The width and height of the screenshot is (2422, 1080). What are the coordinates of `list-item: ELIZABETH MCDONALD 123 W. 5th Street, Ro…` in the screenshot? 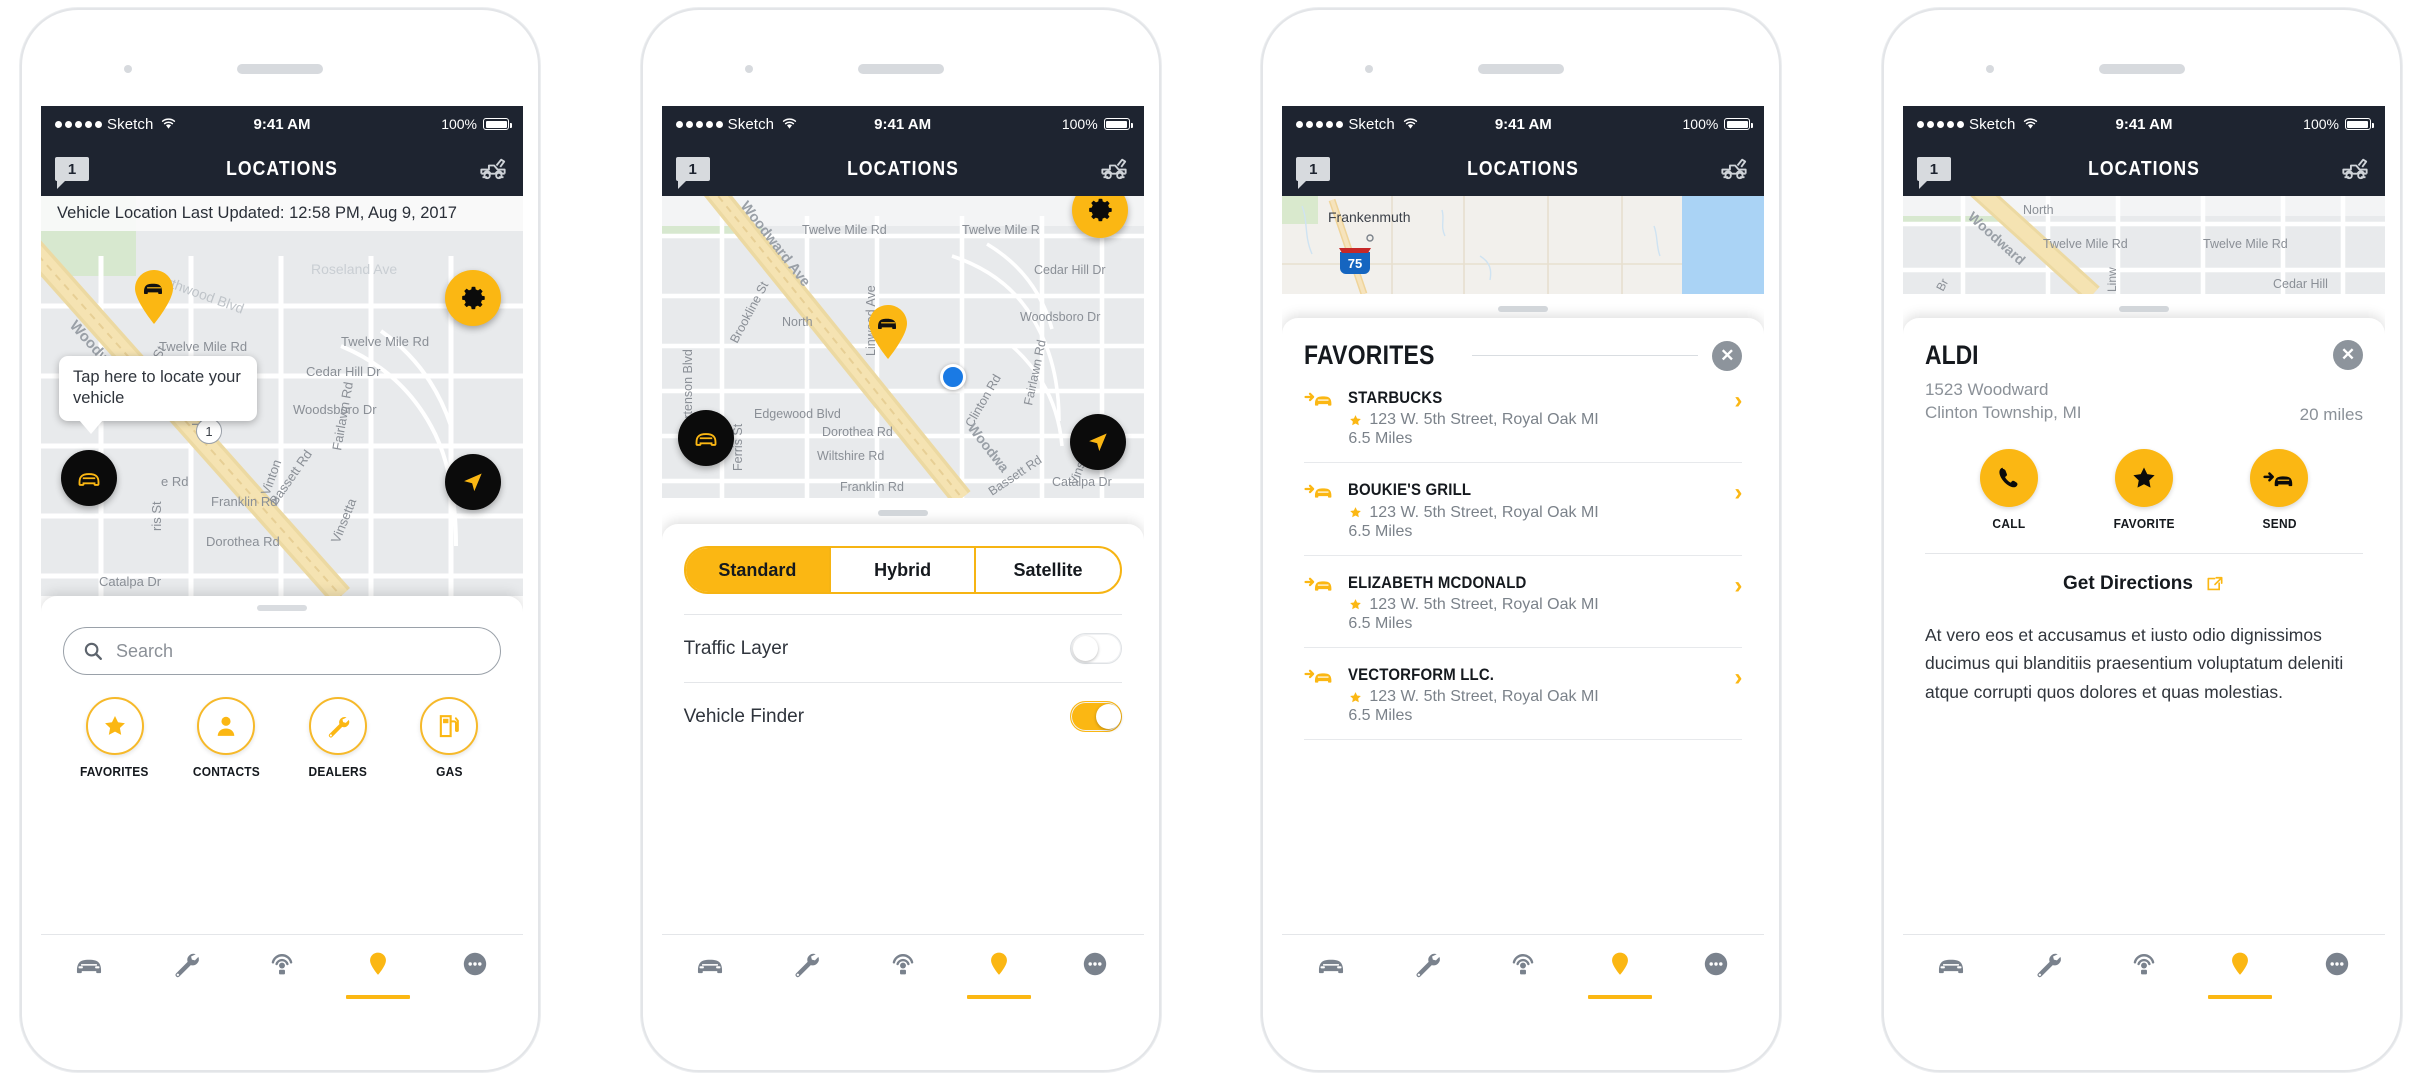 It's located at (1523, 602).